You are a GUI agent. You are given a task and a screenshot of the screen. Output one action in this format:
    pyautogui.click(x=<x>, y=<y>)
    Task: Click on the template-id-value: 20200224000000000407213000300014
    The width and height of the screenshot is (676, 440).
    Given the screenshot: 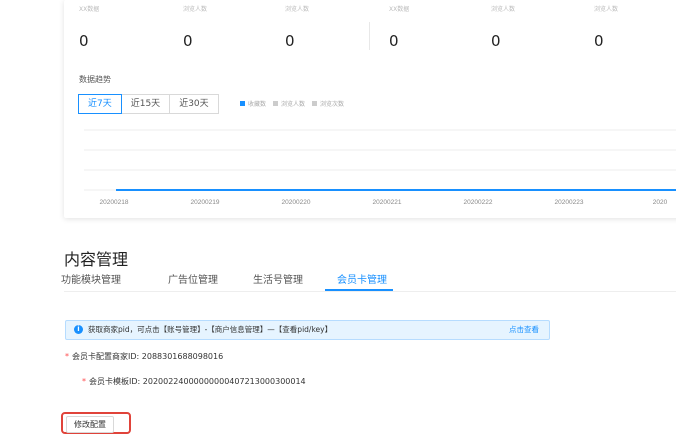 What is the action you would take?
    pyautogui.click(x=224, y=381)
    